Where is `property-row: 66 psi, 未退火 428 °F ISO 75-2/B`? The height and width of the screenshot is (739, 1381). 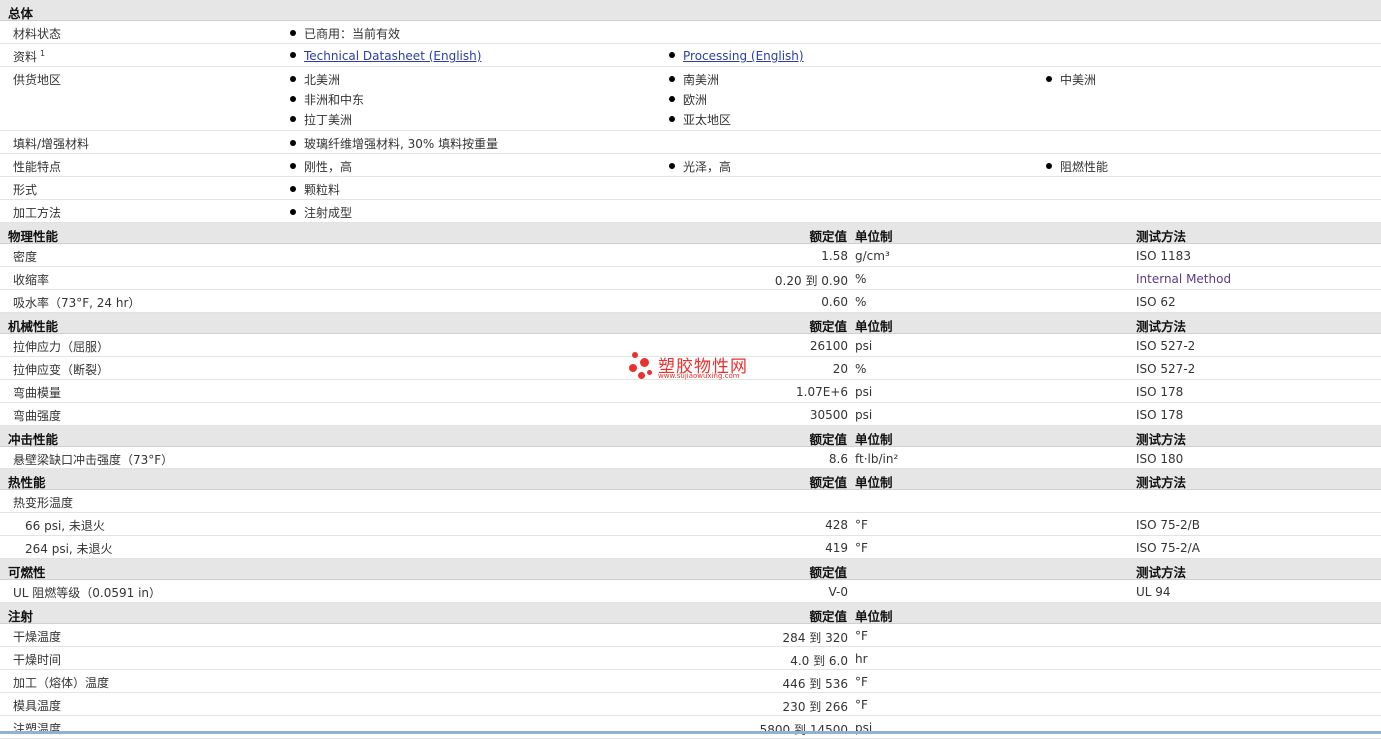 property-row: 66 psi, 未退火 428 °F ISO 75-2/B is located at coordinates (690, 524).